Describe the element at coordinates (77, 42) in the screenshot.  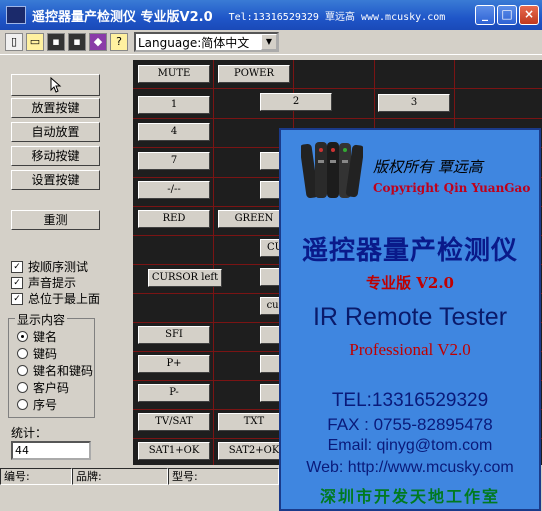
I see `save-all-icon: ▪` at that location.